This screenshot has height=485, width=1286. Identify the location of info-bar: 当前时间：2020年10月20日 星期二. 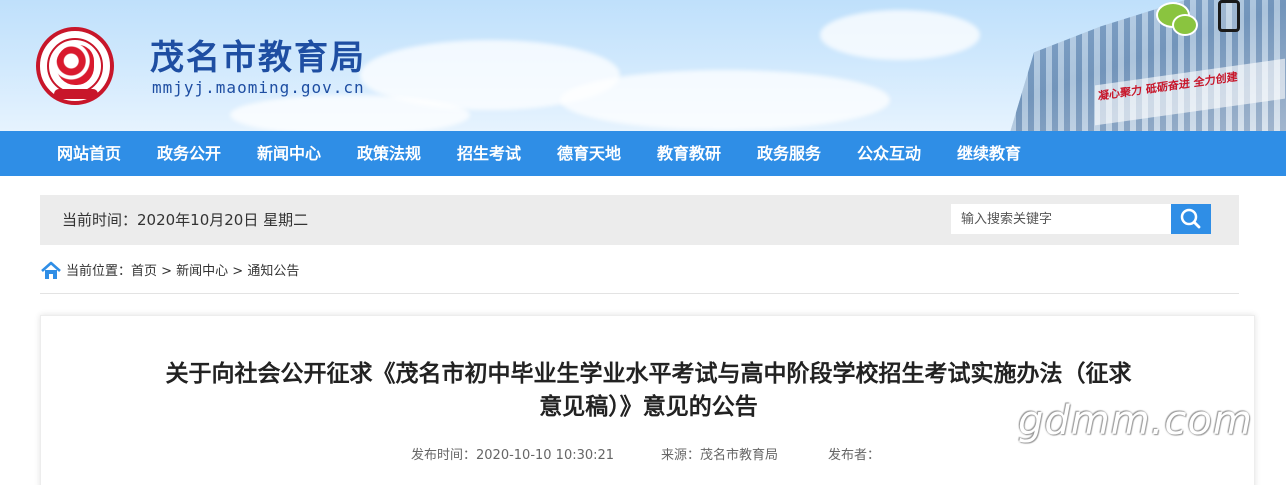
(639, 220).